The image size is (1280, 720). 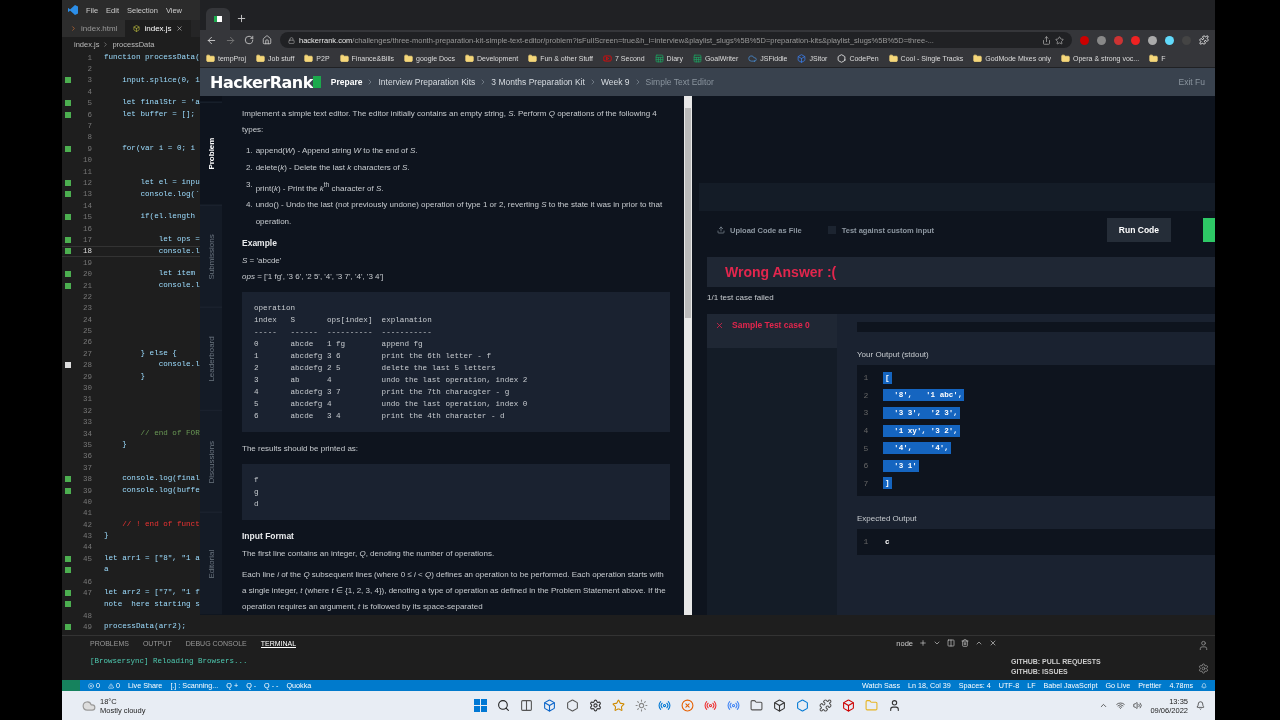 What do you see at coordinates (1046, 40) in the screenshot?
I see `share-icon` at bounding box center [1046, 40].